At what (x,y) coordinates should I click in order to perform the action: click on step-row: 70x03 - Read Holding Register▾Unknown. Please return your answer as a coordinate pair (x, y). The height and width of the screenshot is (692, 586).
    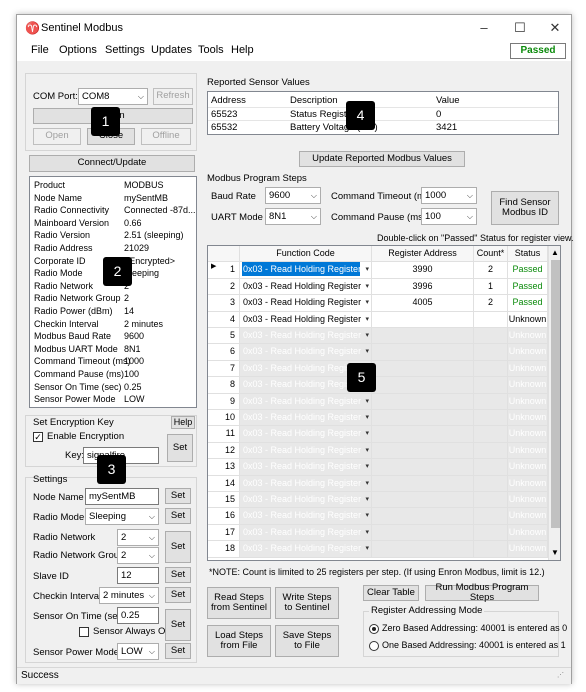
    Looking at the image, I should click on (384, 369).